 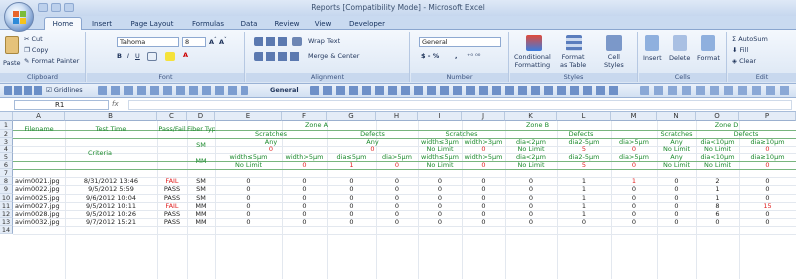 What do you see at coordinates (152, 24) in the screenshot?
I see `tab-page-layout: Page Layout` at bounding box center [152, 24].